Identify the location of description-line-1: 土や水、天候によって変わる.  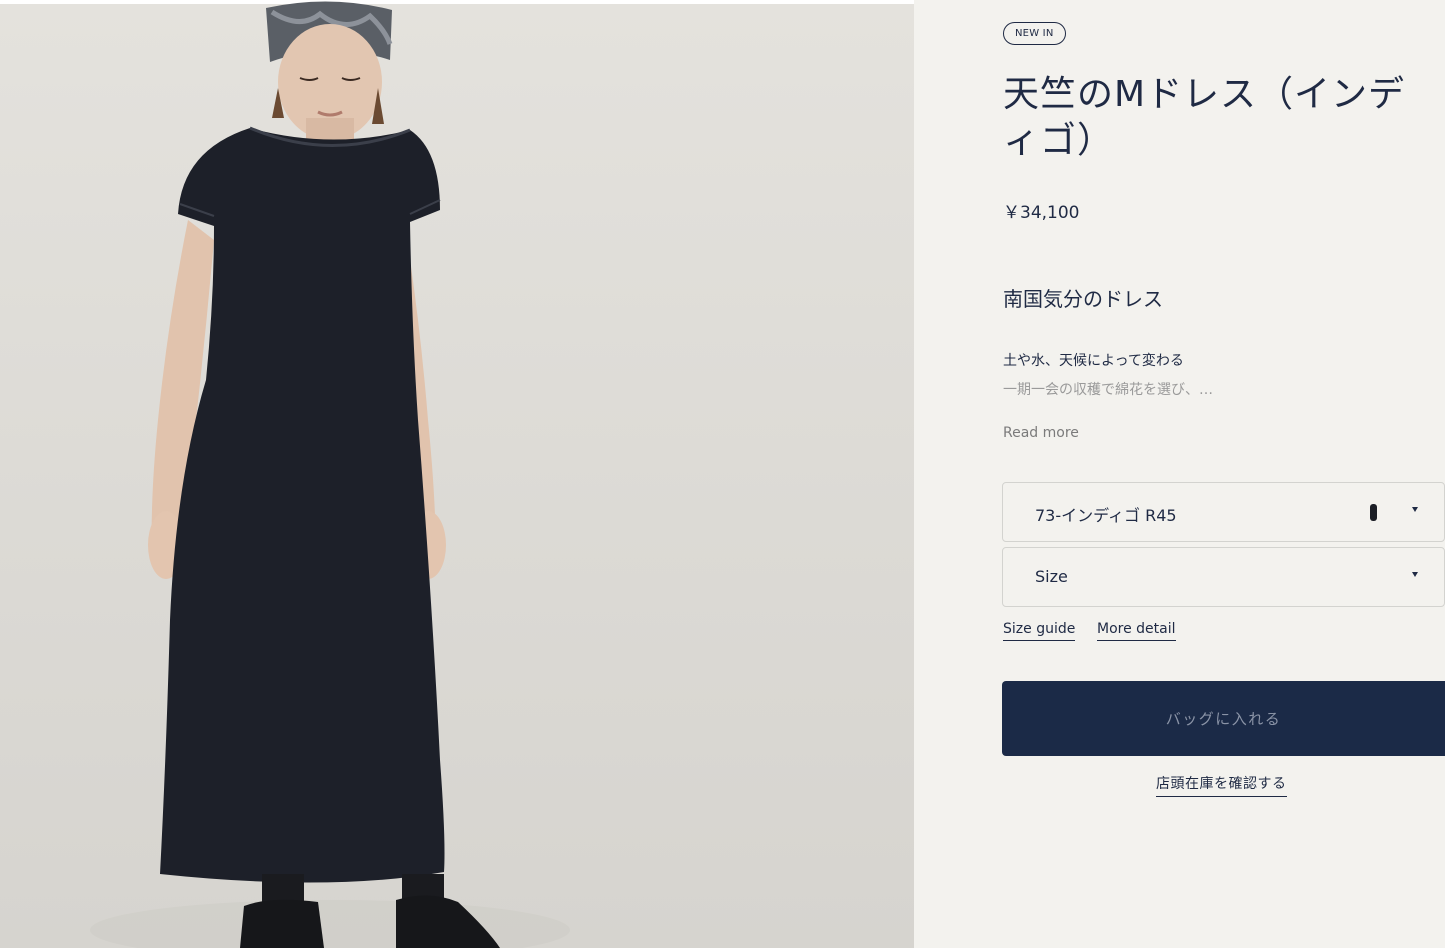
(1093, 361).